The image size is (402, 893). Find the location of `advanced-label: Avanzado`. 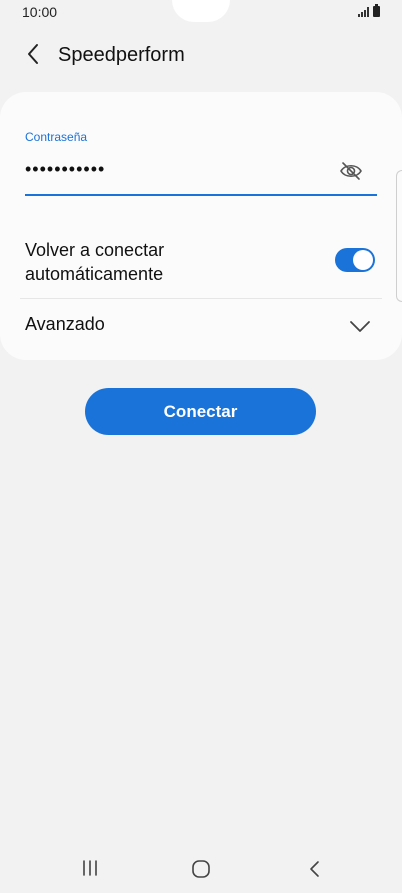

advanced-label: Avanzado is located at coordinates (65, 324).